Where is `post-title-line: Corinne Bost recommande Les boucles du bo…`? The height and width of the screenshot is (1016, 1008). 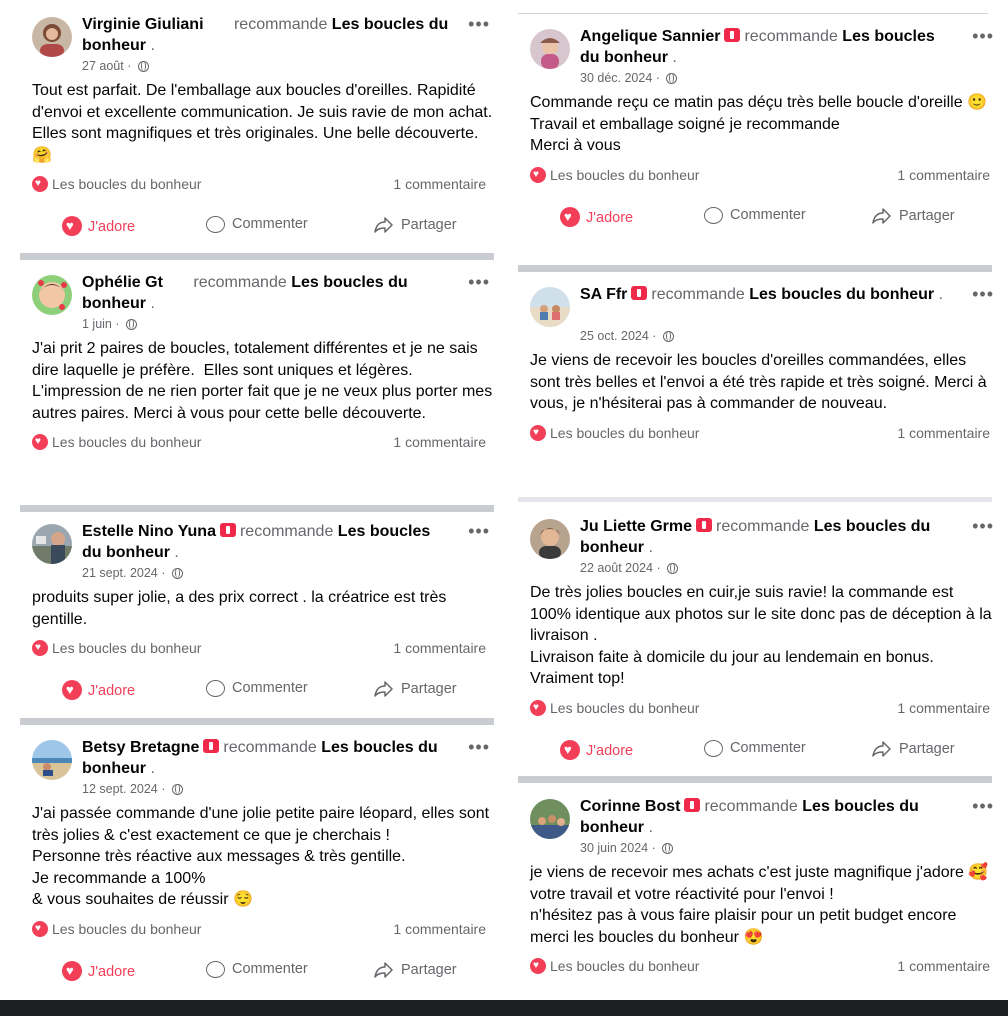 post-title-line: Corinne Bost recommande Les boucles du bo… is located at coordinates (749, 817).